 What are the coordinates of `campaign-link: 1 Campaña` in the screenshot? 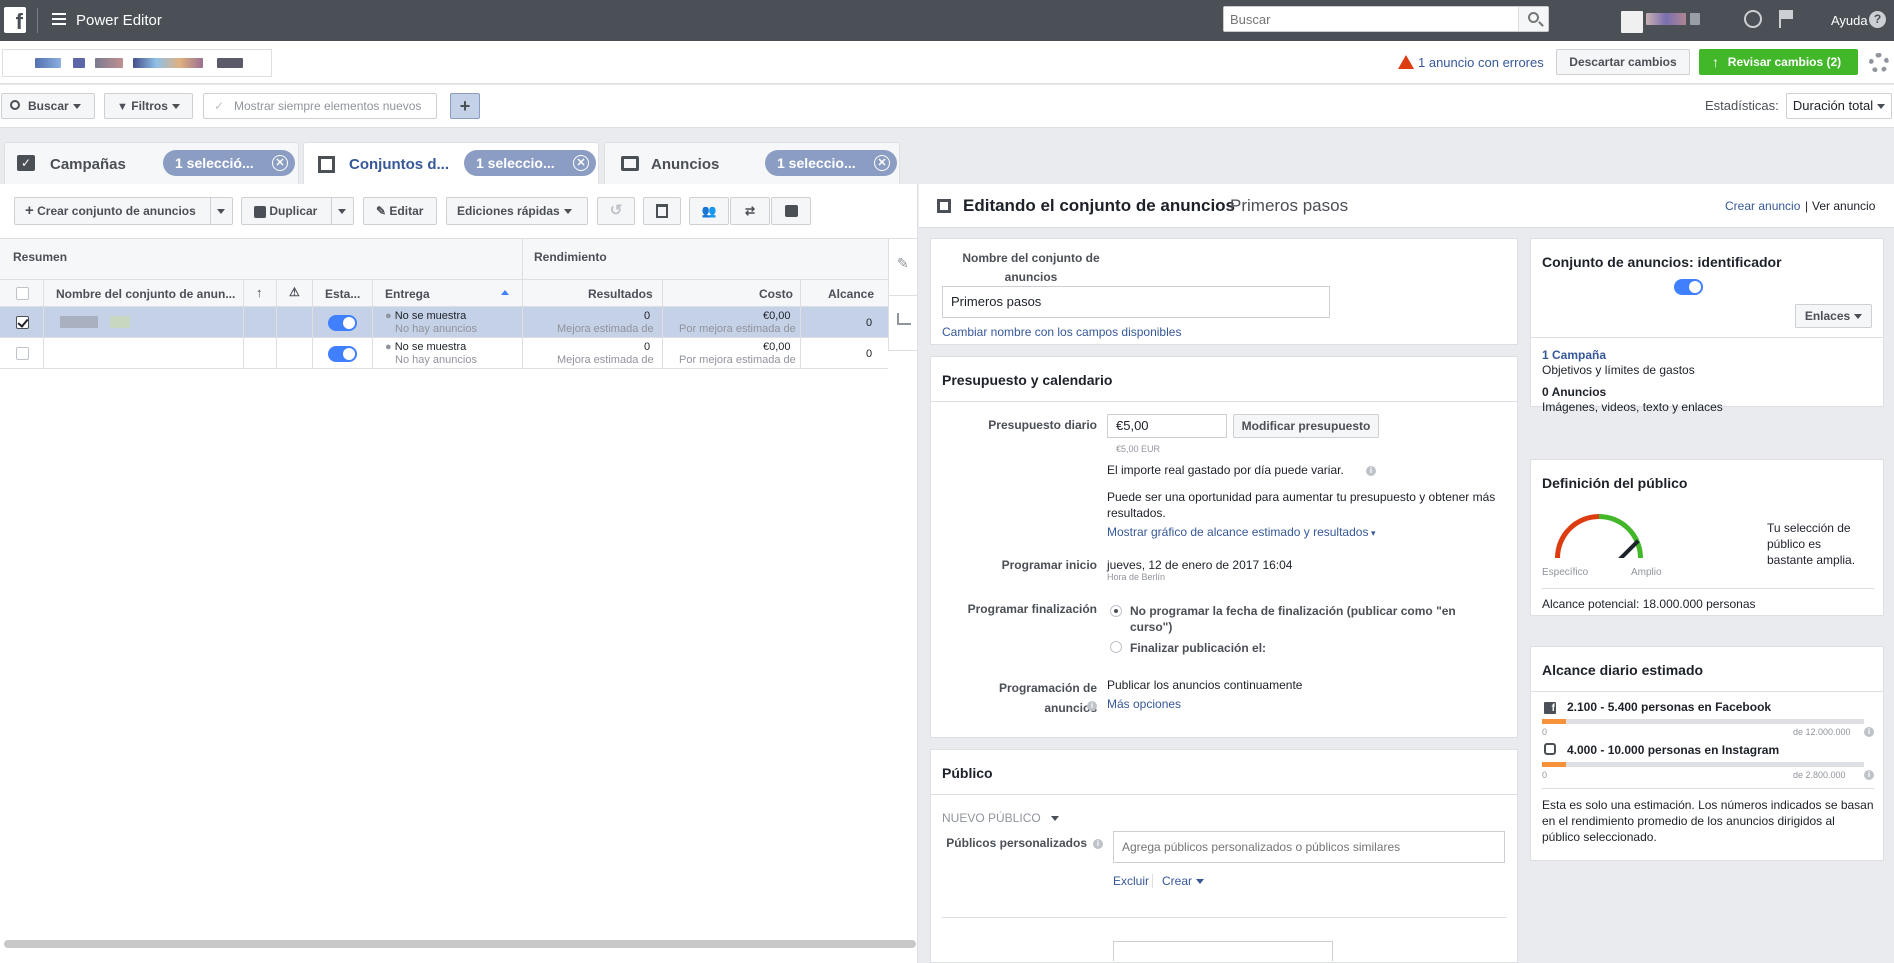 It's located at (1574, 355).